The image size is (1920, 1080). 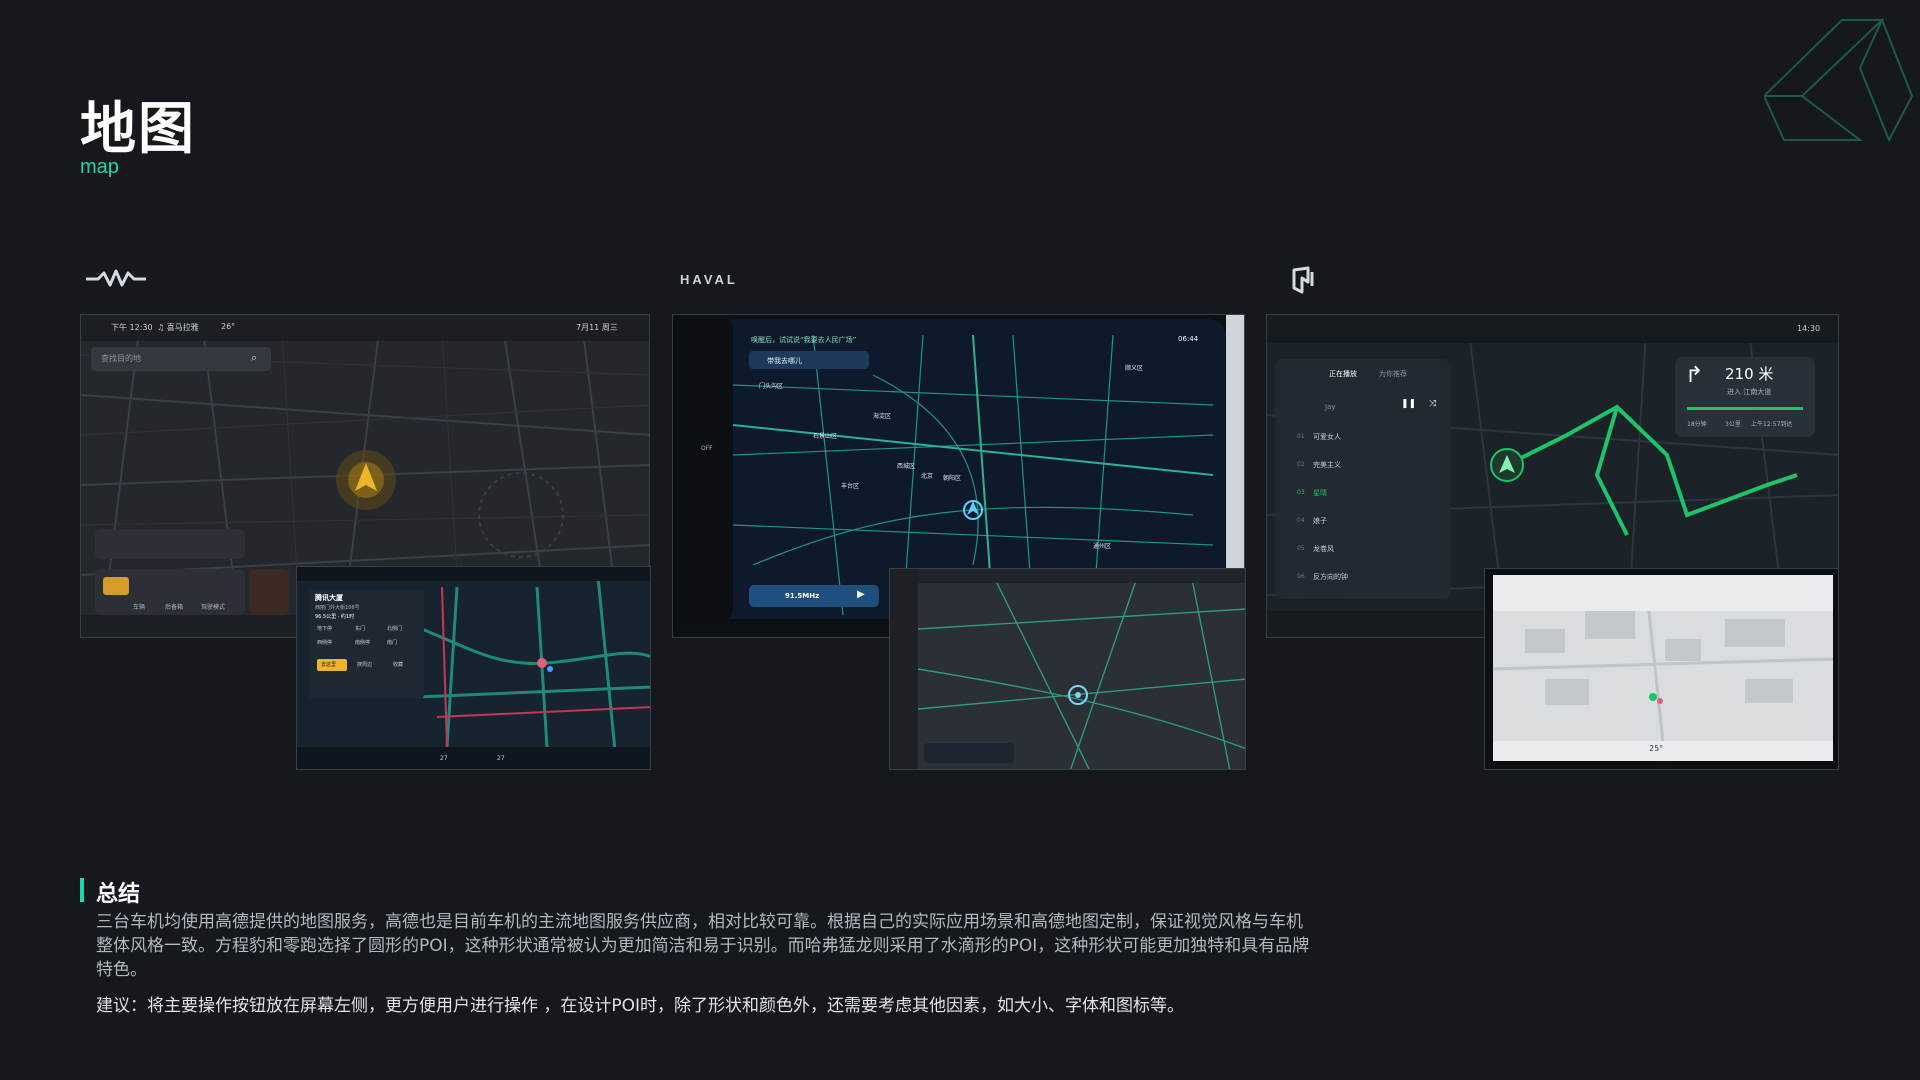 What do you see at coordinates (1301, 464) in the screenshot?
I see `playlist-item-no: 02` at bounding box center [1301, 464].